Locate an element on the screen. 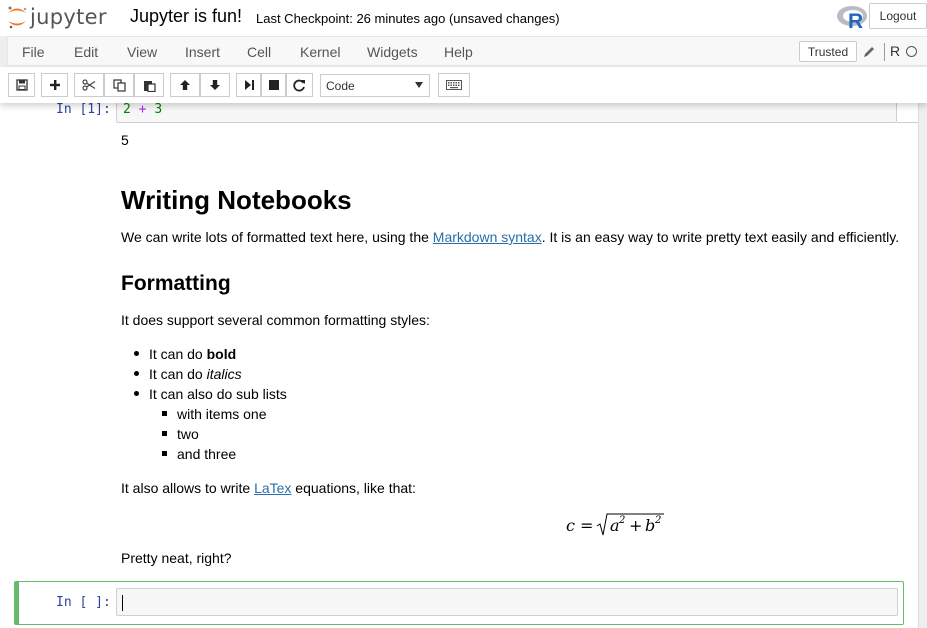  stop-icon is located at coordinates (273, 85).